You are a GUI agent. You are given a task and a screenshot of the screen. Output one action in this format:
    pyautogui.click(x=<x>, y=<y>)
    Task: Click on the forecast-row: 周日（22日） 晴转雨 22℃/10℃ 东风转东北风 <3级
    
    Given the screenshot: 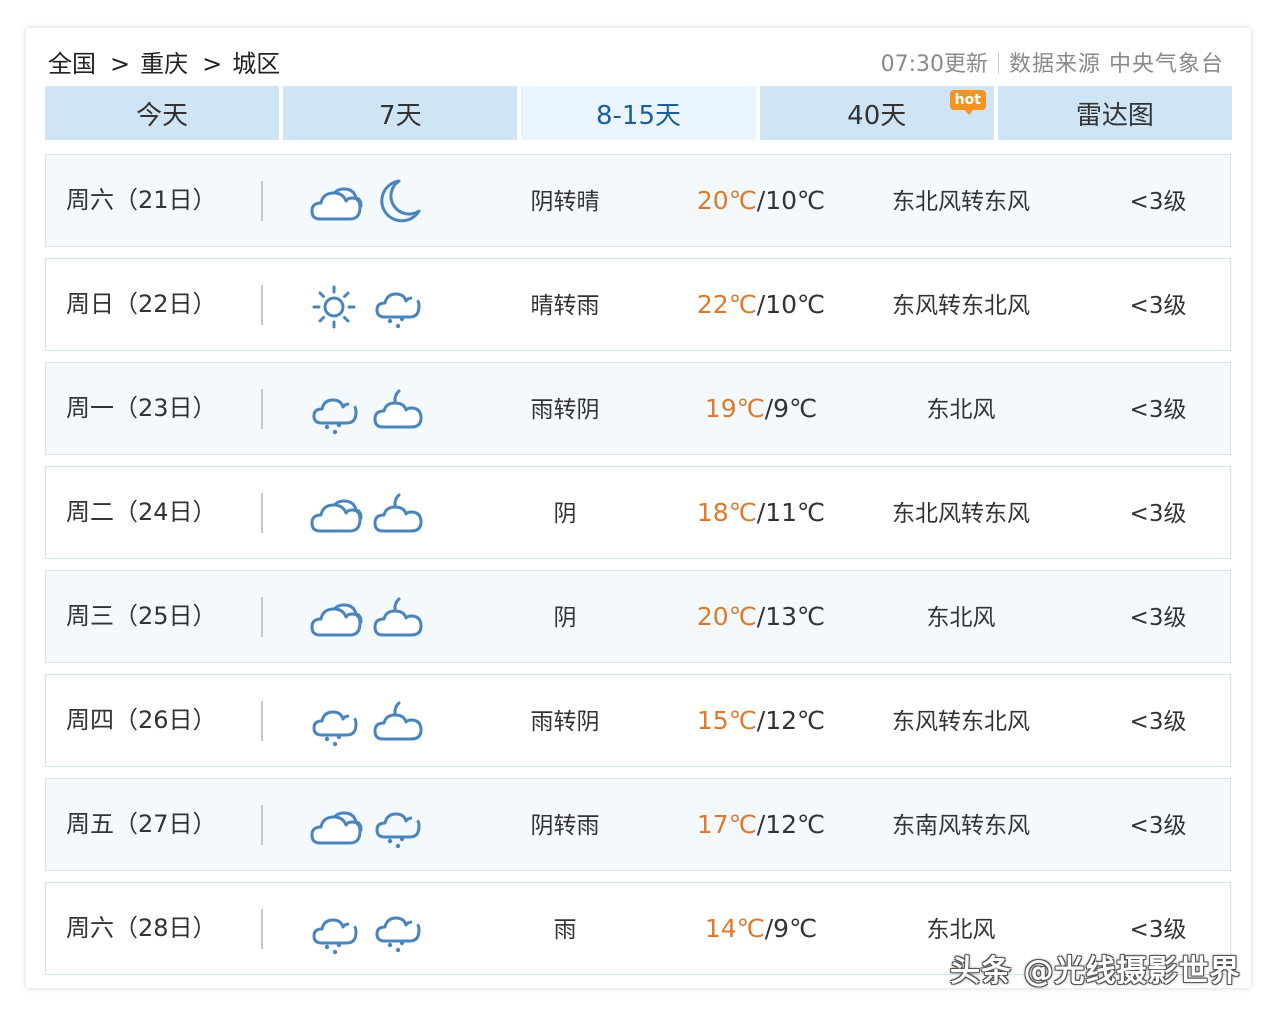 What is the action you would take?
    pyautogui.click(x=638, y=304)
    